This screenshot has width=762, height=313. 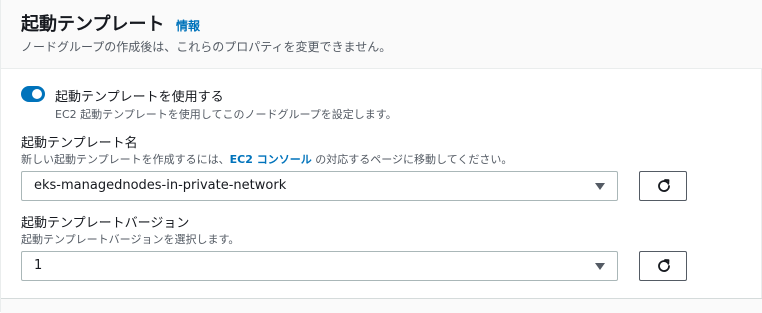 I want to click on template-name-desc-before: 新しい起動テンプレートを作成するには、, so click(x=125, y=159).